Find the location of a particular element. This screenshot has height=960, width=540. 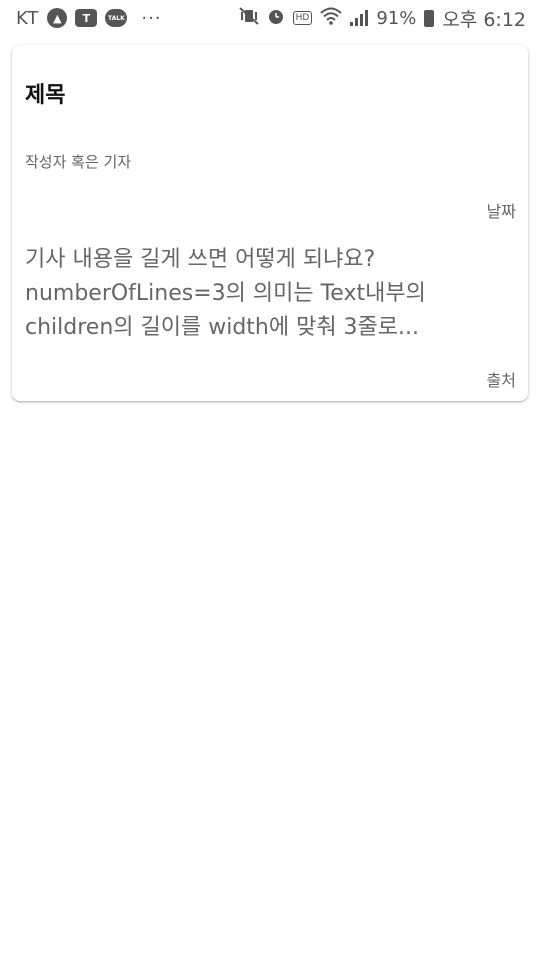

kakaotalk-icon: TALK is located at coordinates (116, 18).